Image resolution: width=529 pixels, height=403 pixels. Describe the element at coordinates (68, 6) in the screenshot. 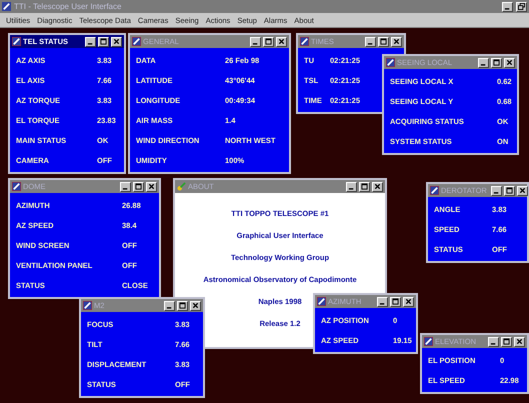

I see `app-title: TTI - Telescope User Interface` at that location.